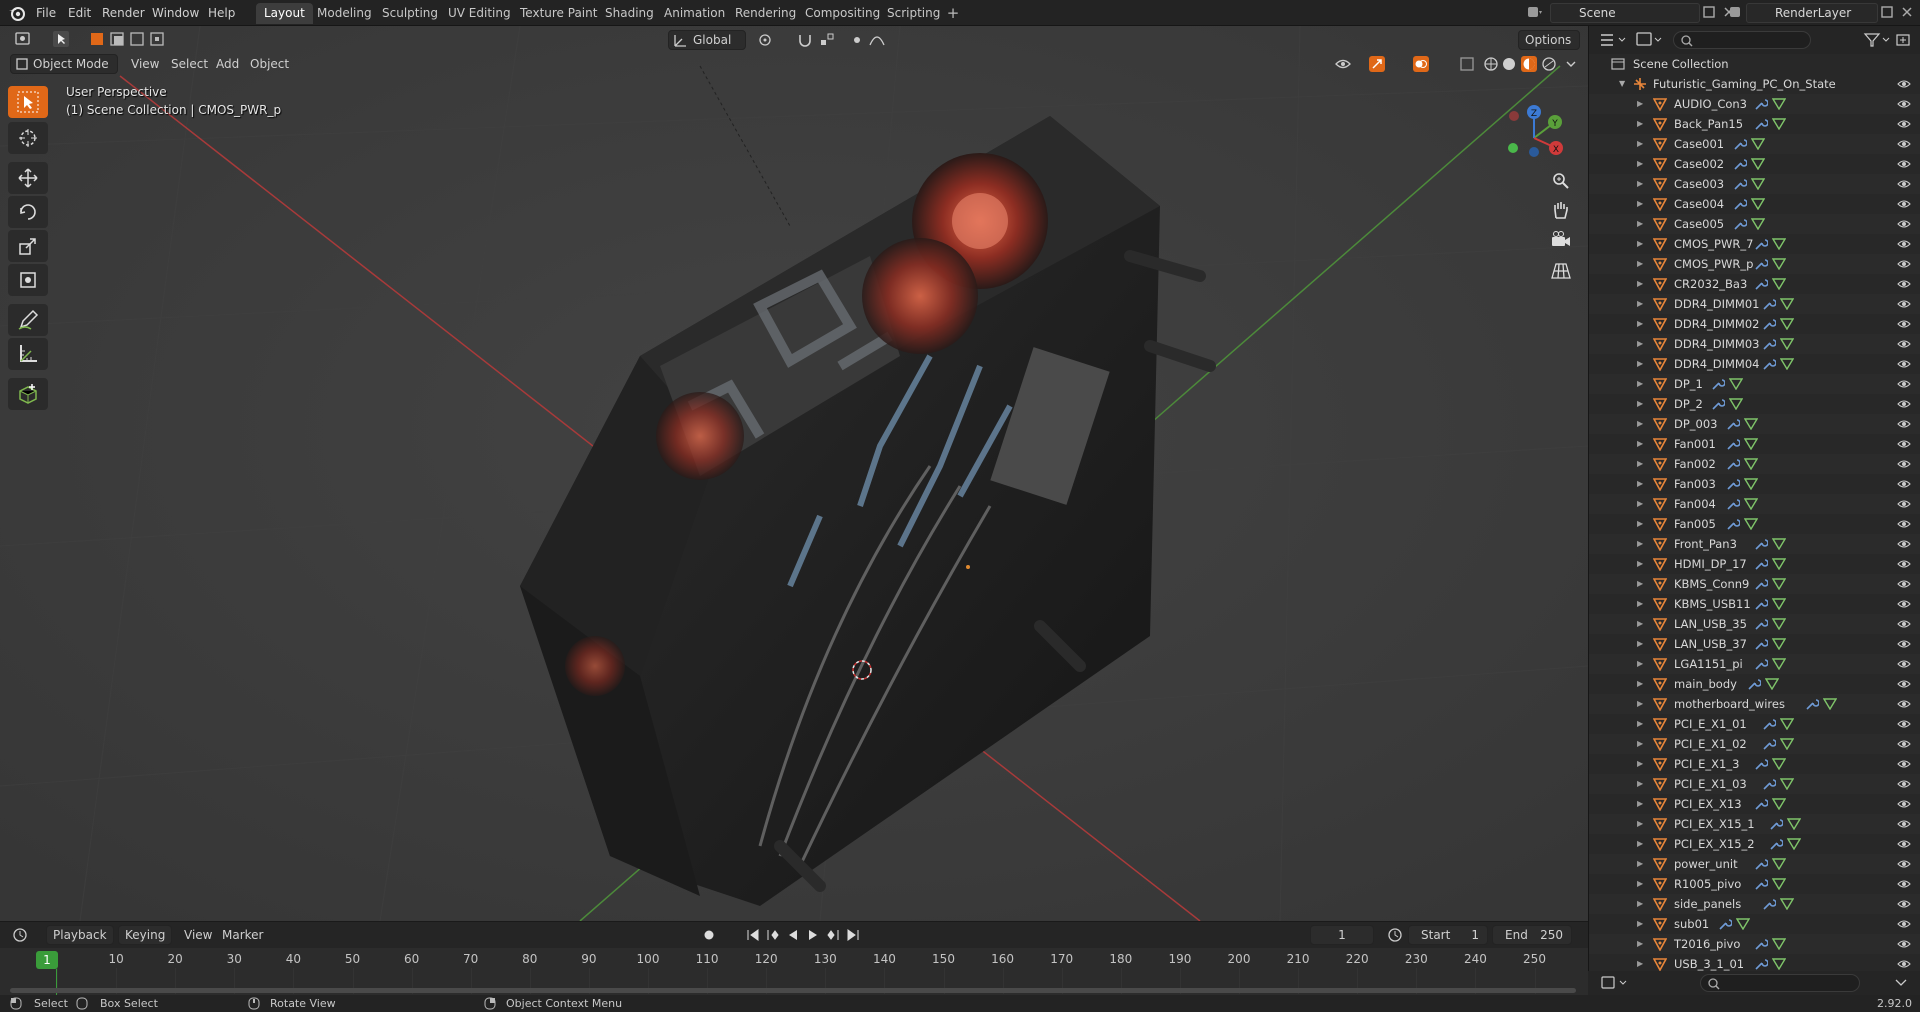 The width and height of the screenshot is (1920, 1012). I want to click on outliner-object-row: ▶ LGA1151_pi, so click(1754, 664).